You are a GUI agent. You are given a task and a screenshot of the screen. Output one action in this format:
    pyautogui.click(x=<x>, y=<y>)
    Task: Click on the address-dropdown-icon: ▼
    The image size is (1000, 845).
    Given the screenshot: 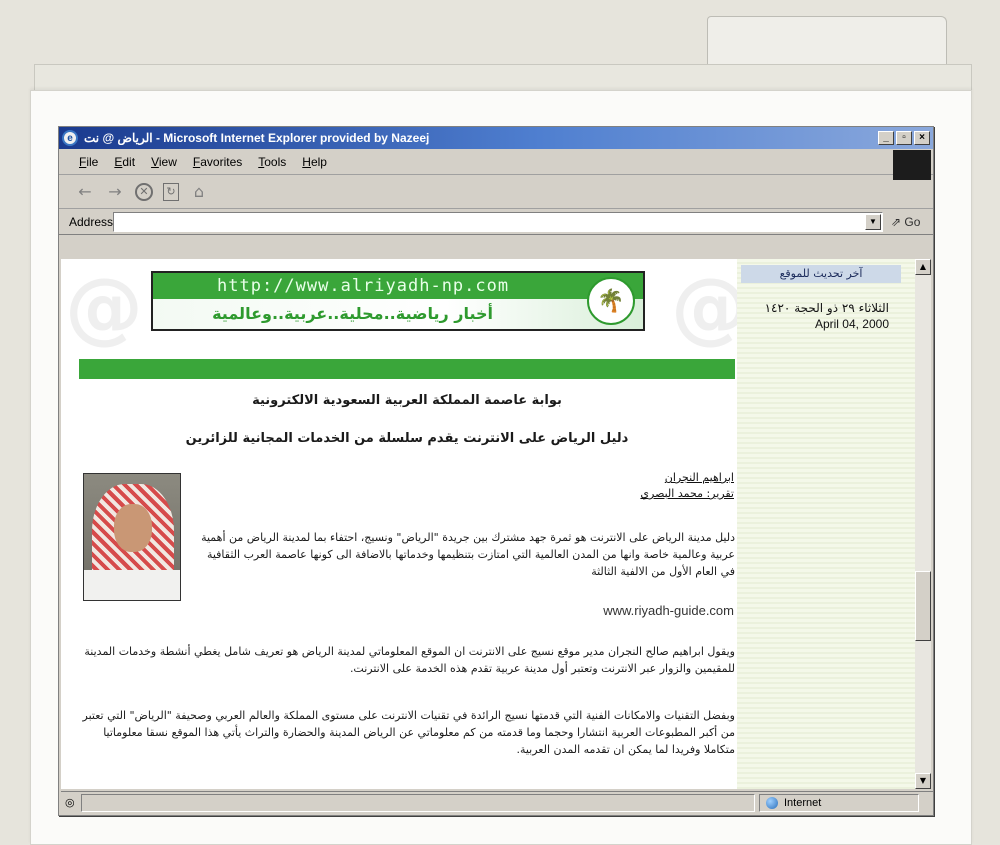 What is the action you would take?
    pyautogui.click(x=873, y=221)
    